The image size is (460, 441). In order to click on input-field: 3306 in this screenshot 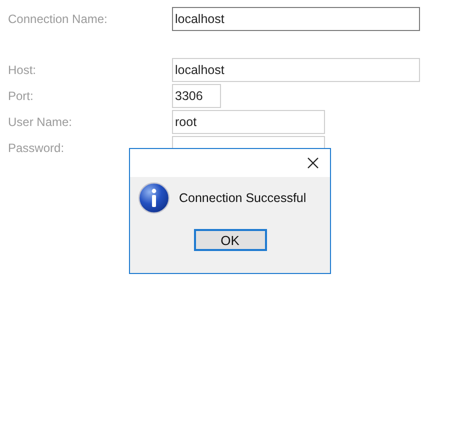, I will do `click(196, 96)`.